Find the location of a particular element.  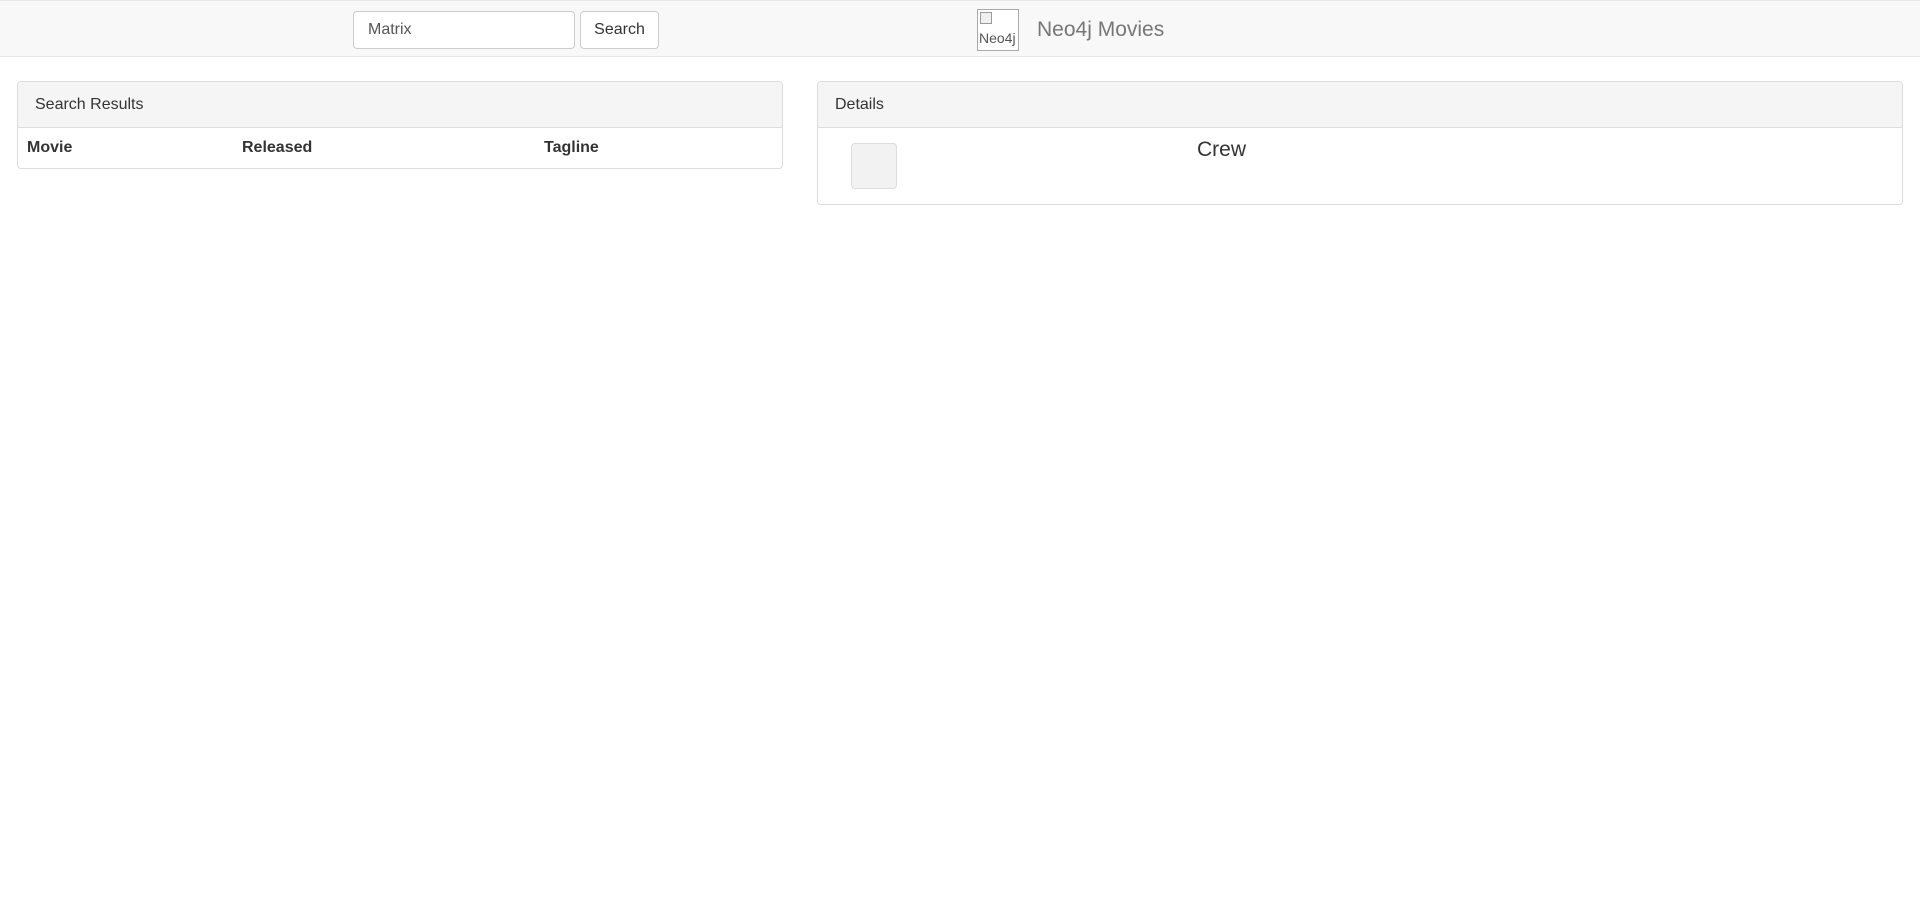

neo4j-logo-image: Neo4j is located at coordinates (998, 30).